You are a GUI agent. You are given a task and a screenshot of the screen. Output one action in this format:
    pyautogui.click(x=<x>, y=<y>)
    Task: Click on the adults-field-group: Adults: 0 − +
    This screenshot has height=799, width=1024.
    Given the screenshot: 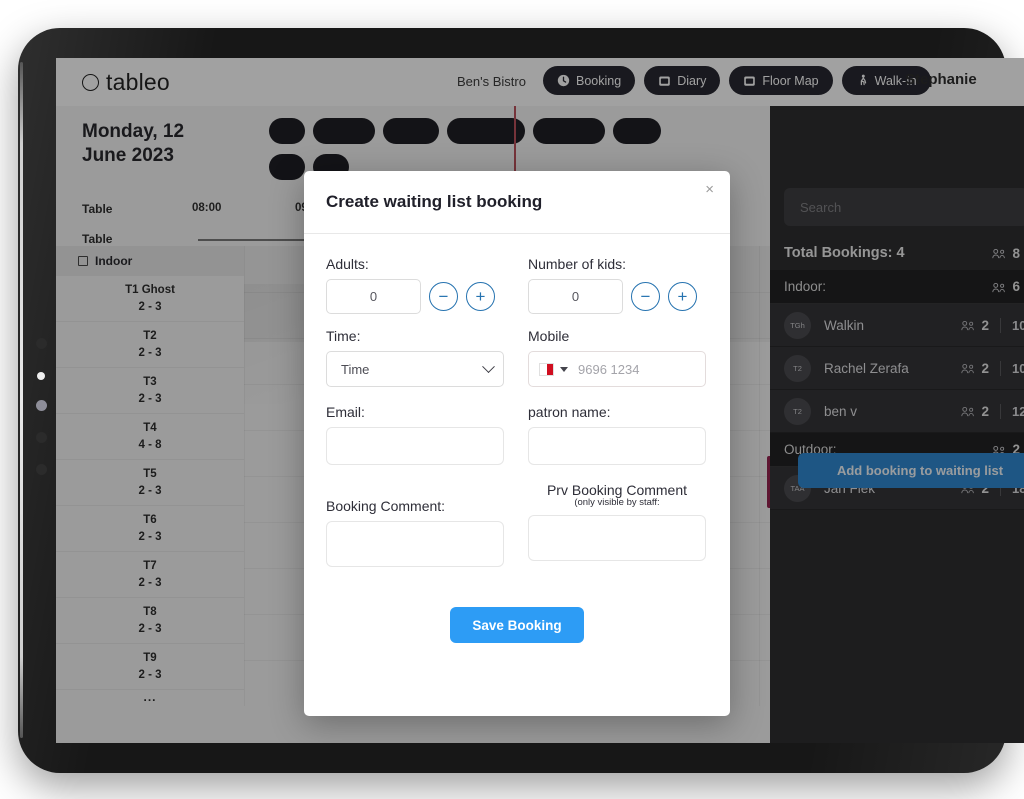 What is the action you would take?
    pyautogui.click(x=415, y=285)
    